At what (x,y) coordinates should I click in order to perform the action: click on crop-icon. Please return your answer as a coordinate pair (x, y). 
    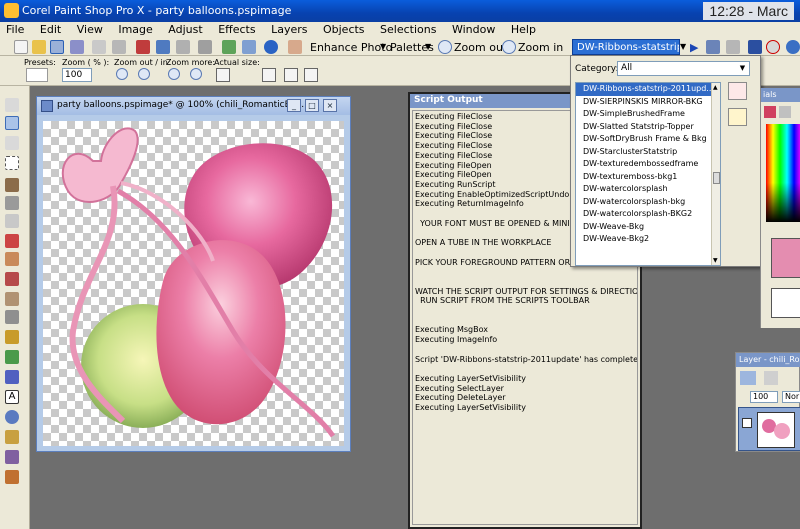
    Looking at the image, I should click on (205, 47).